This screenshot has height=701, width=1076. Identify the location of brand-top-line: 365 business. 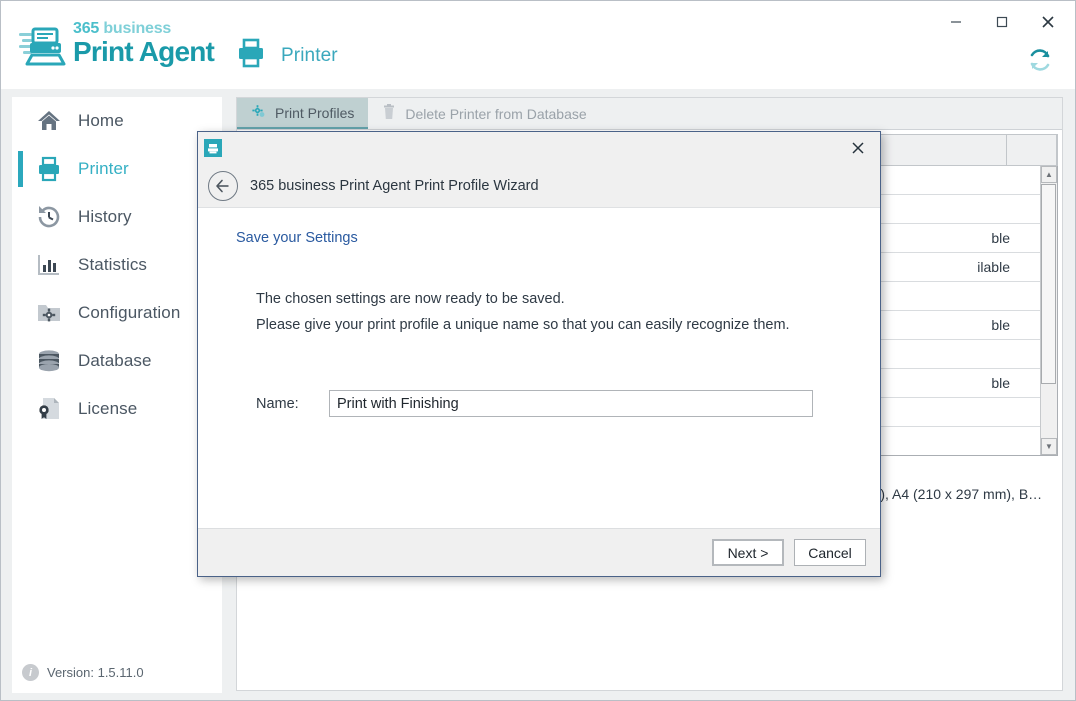
(143, 28).